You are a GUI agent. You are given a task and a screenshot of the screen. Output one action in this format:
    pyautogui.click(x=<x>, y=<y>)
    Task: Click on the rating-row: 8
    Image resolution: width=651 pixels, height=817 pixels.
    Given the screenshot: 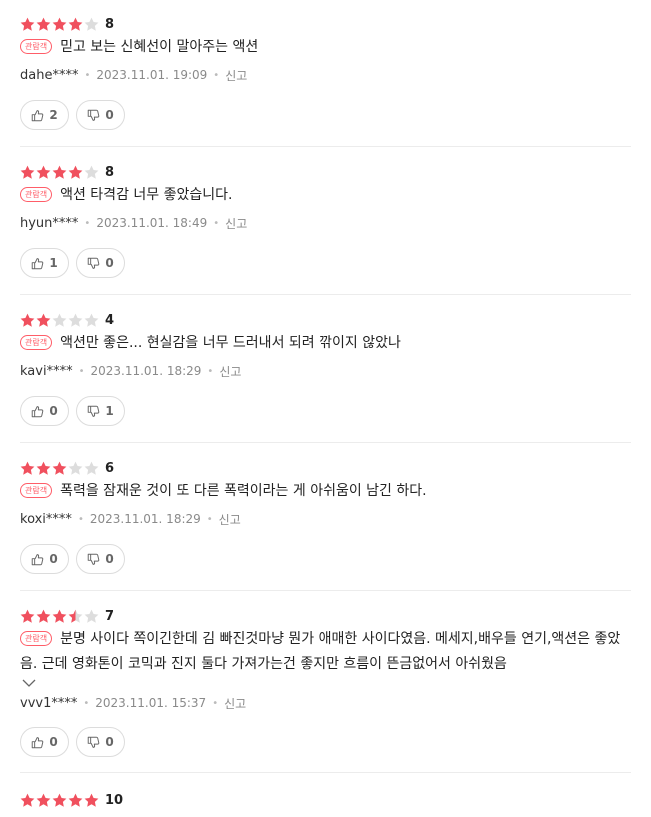 What is the action you would take?
    pyautogui.click(x=67, y=172)
    